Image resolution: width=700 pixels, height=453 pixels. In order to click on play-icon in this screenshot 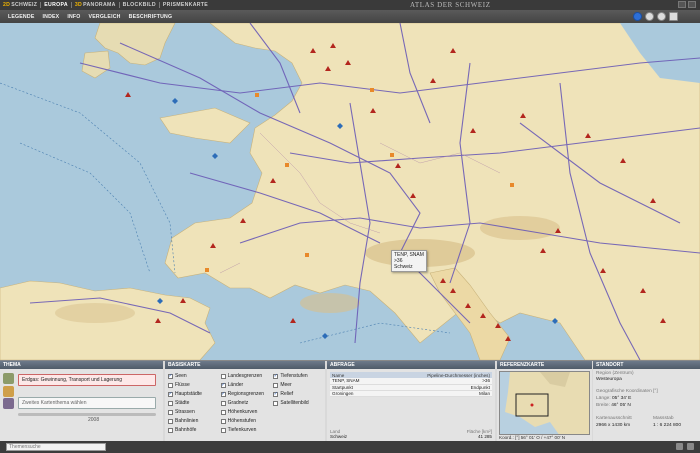, I will do `click(637, 16)`.